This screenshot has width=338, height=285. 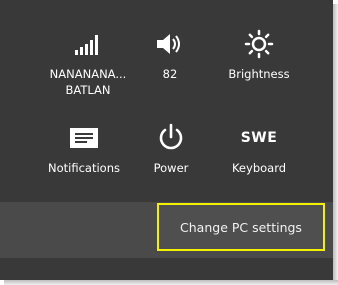 I want to click on panel-bottom-shadow, so click(x=171, y=282).